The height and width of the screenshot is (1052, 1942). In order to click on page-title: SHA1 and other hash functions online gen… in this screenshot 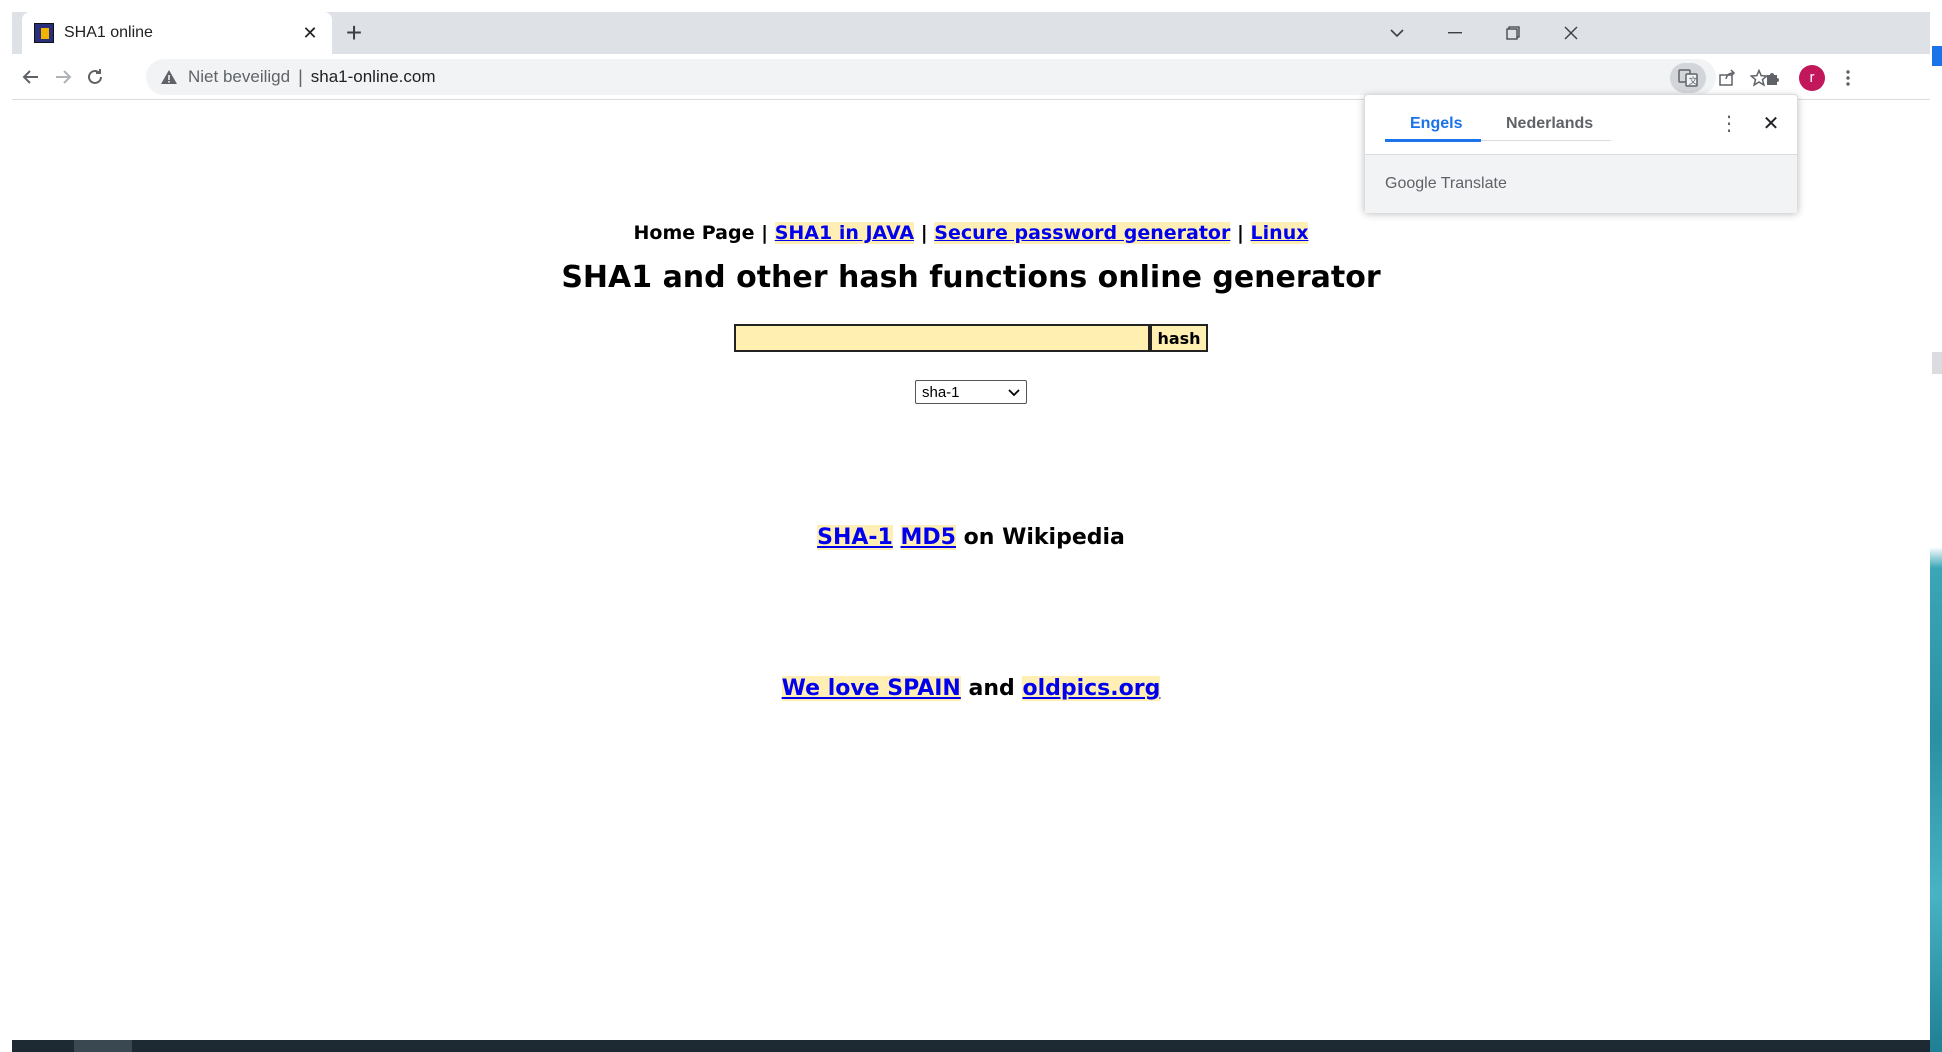, I will do `click(971, 277)`.